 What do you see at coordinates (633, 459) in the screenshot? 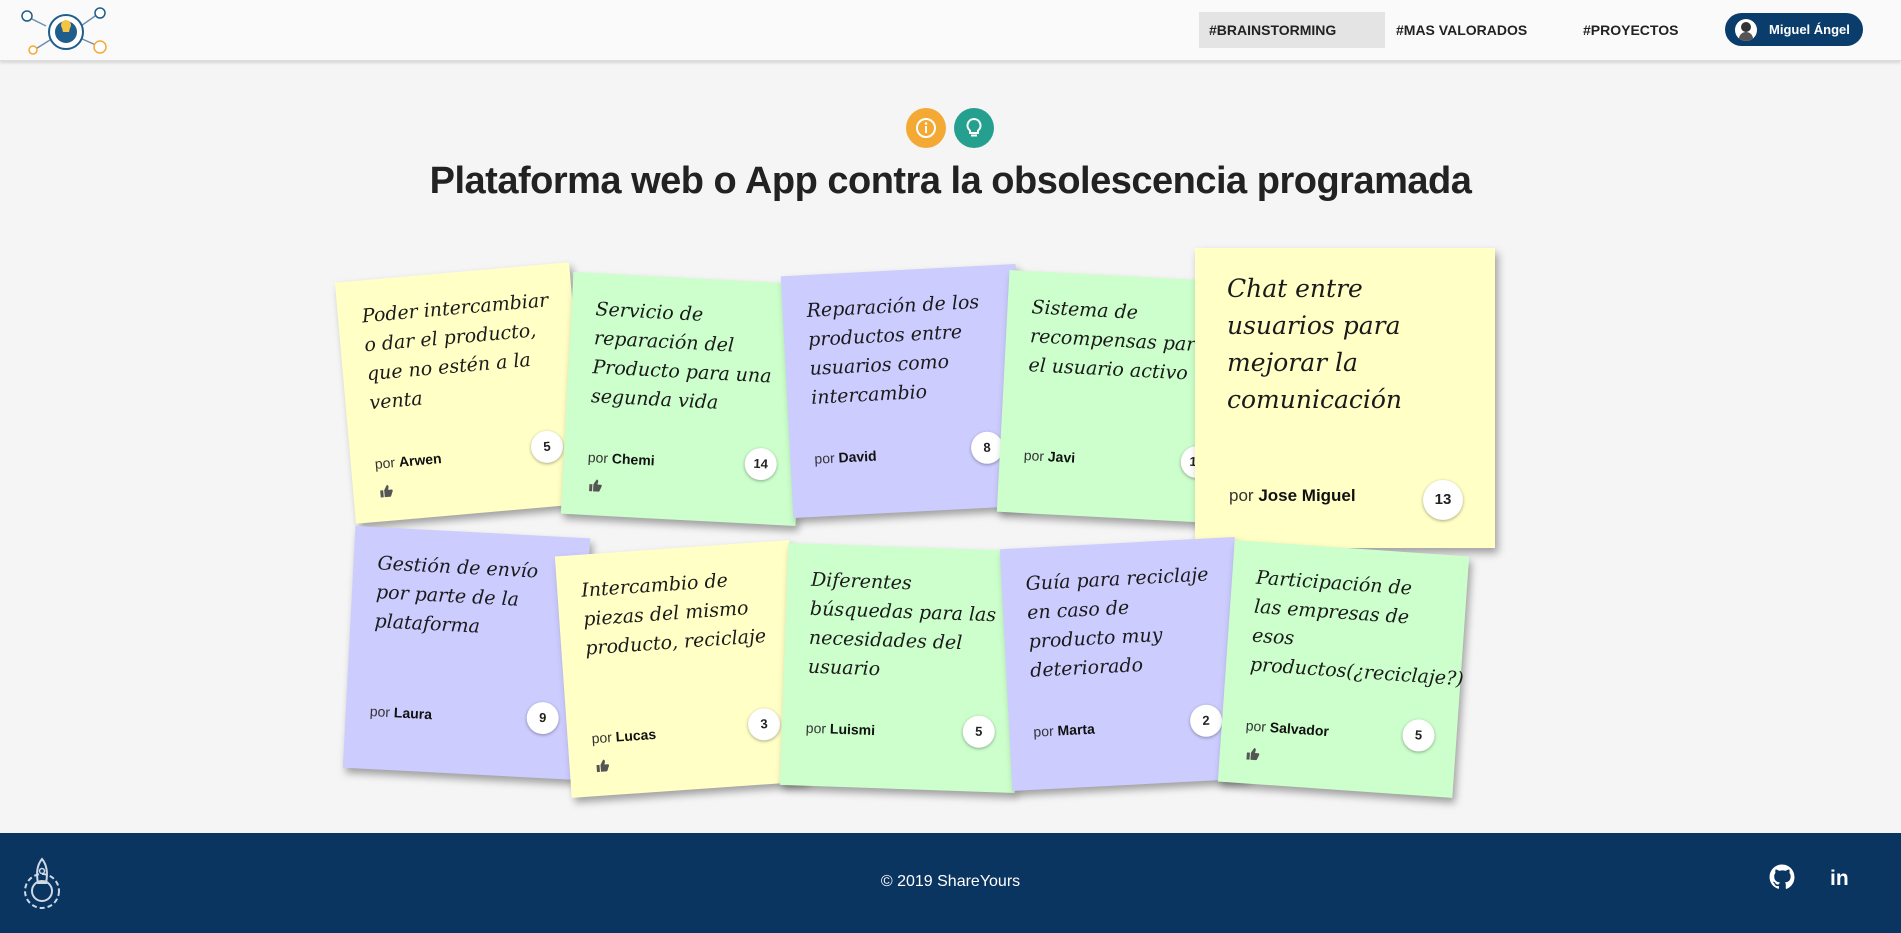
I see `author-name: Chemi` at bounding box center [633, 459].